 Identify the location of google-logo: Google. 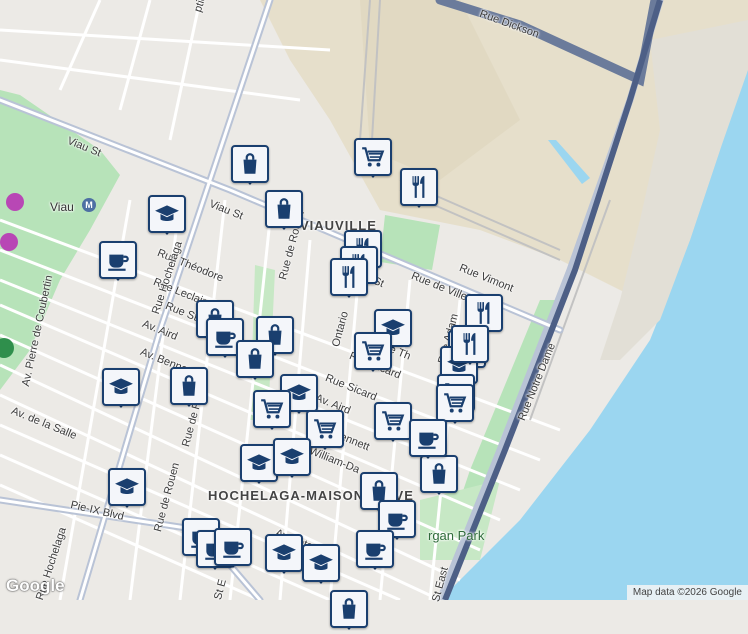
(35, 585).